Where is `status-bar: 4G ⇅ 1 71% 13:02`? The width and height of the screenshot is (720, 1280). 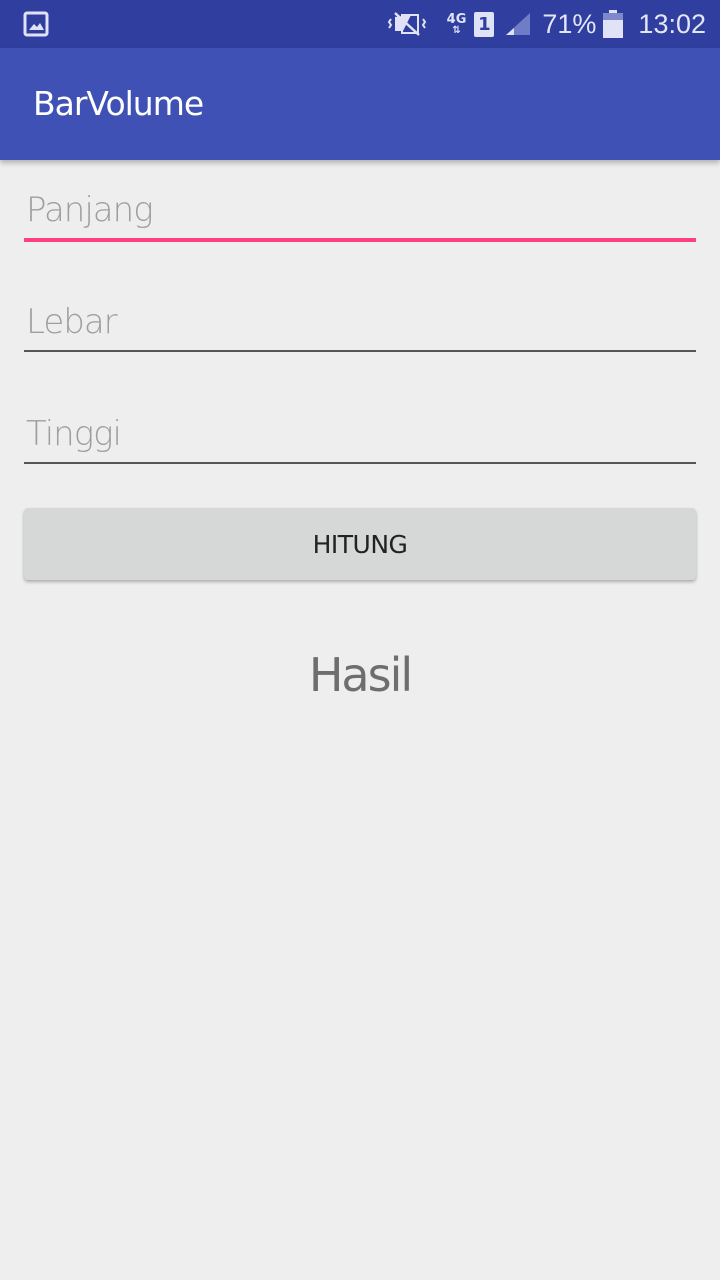
status-bar: 4G ⇅ 1 71% 13:02 is located at coordinates (360, 24).